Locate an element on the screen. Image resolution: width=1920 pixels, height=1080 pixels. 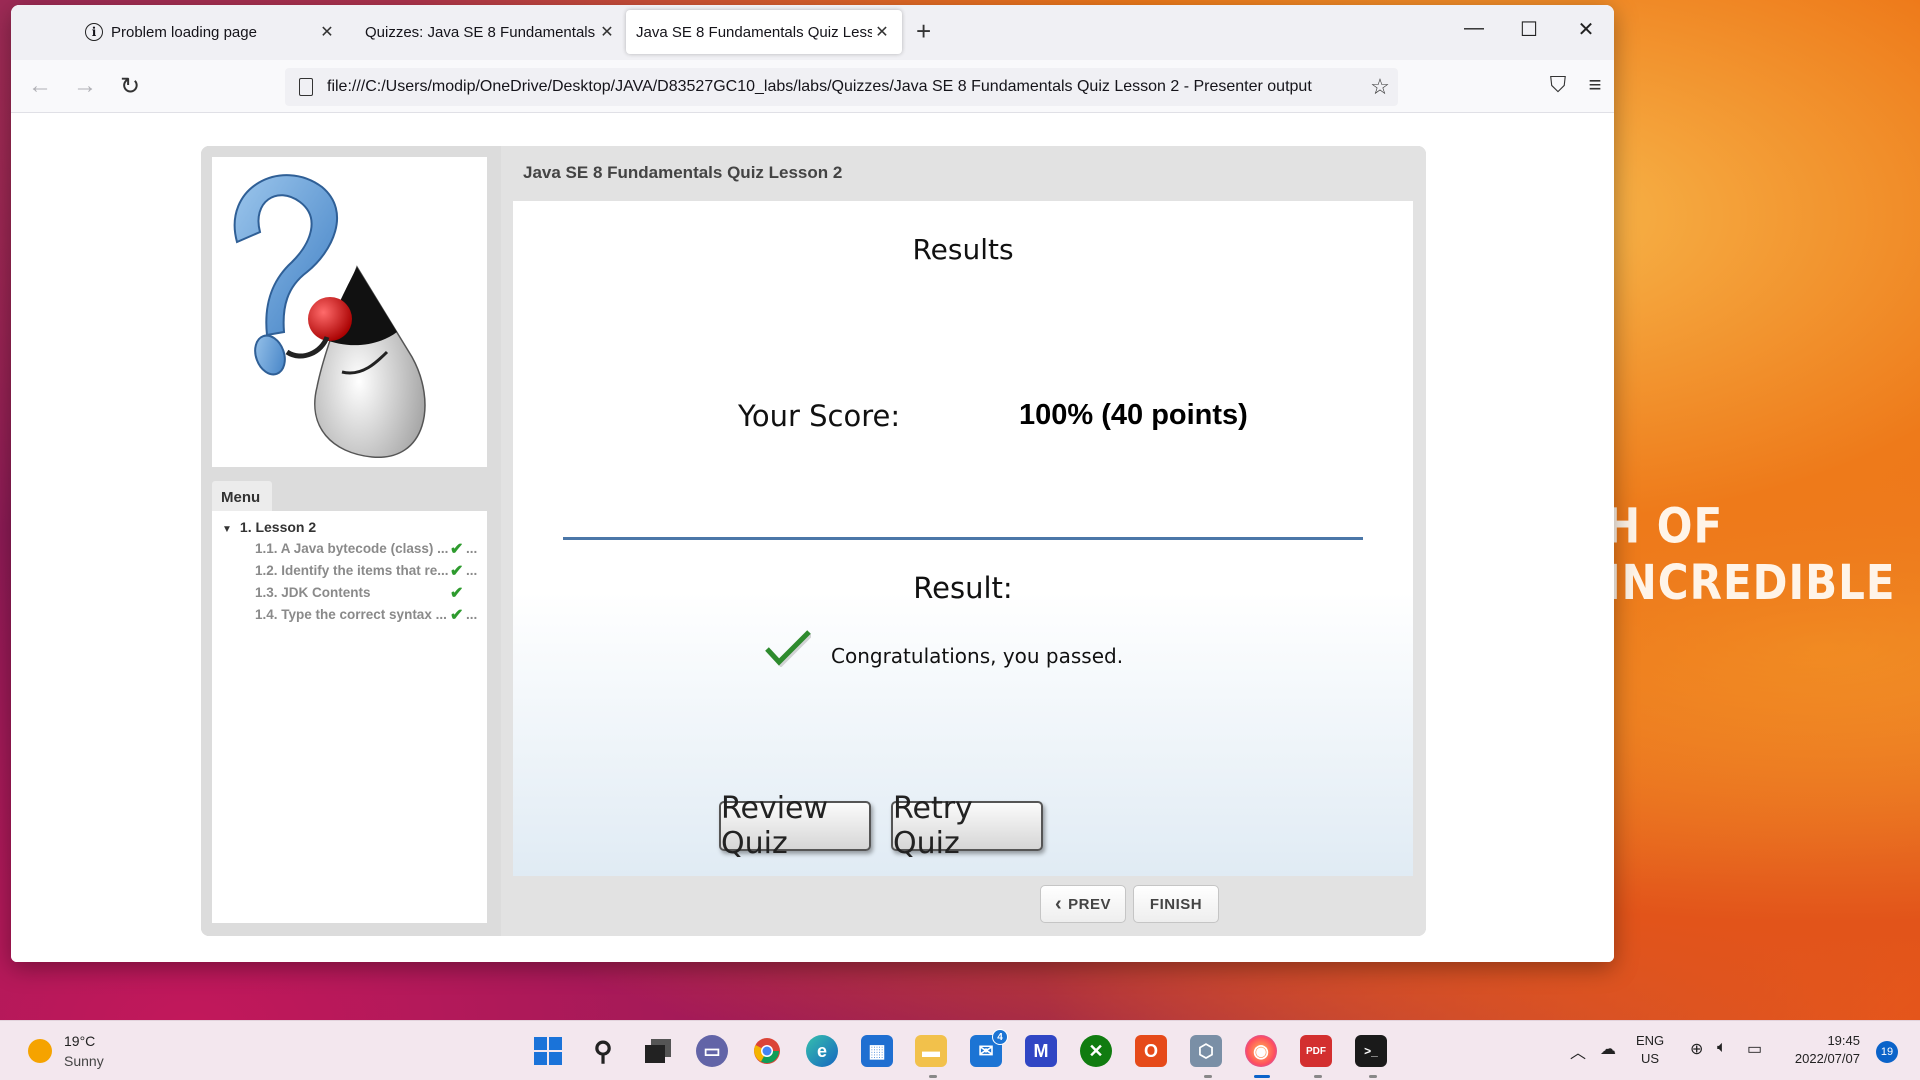
menu-lesson: ▼ 1. Lesson 2 is located at coordinates (269, 527).